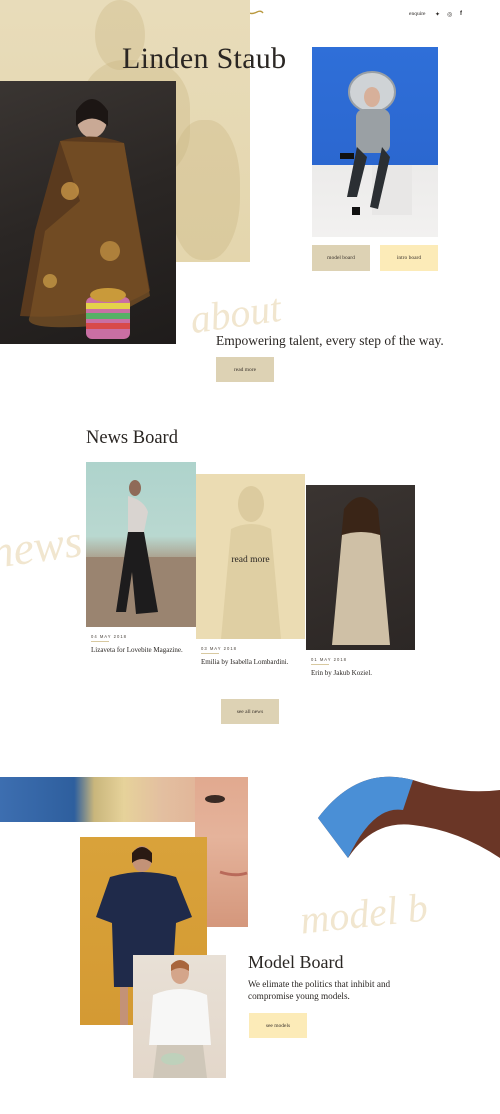 The width and height of the screenshot is (500, 1114). What do you see at coordinates (363, 913) in the screenshot?
I see `model-script-watermark: model b` at bounding box center [363, 913].